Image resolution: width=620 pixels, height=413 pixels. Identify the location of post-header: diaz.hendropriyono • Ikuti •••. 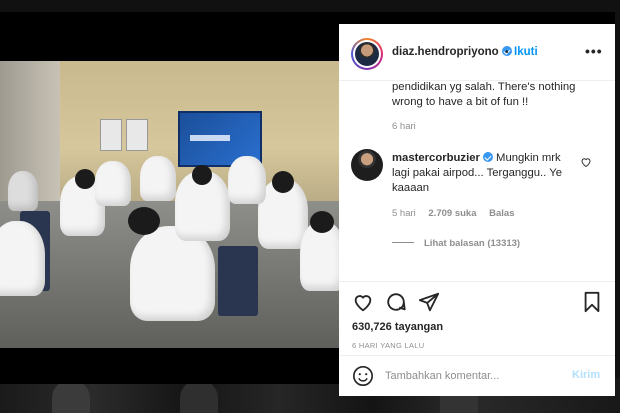
(477, 52).